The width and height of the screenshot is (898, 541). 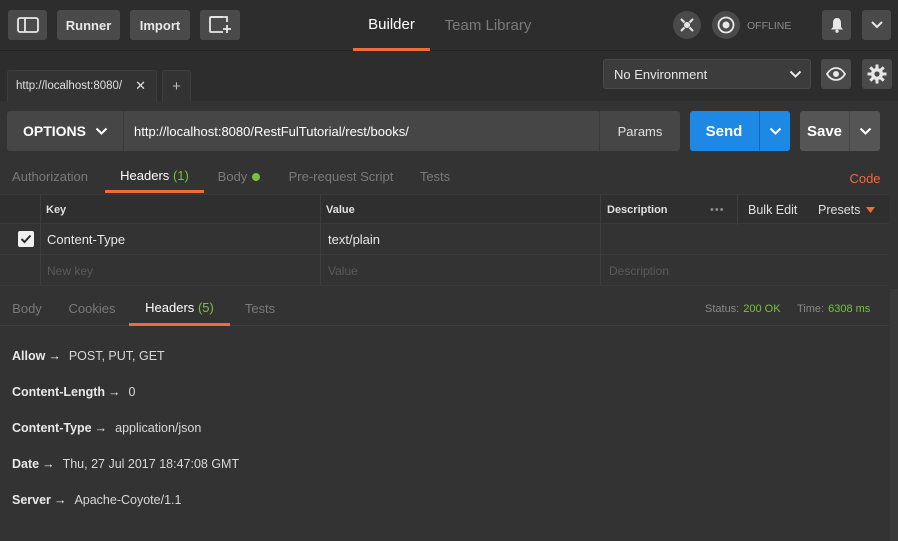 What do you see at coordinates (52, 428) in the screenshot?
I see `response-header-key: Content-Type` at bounding box center [52, 428].